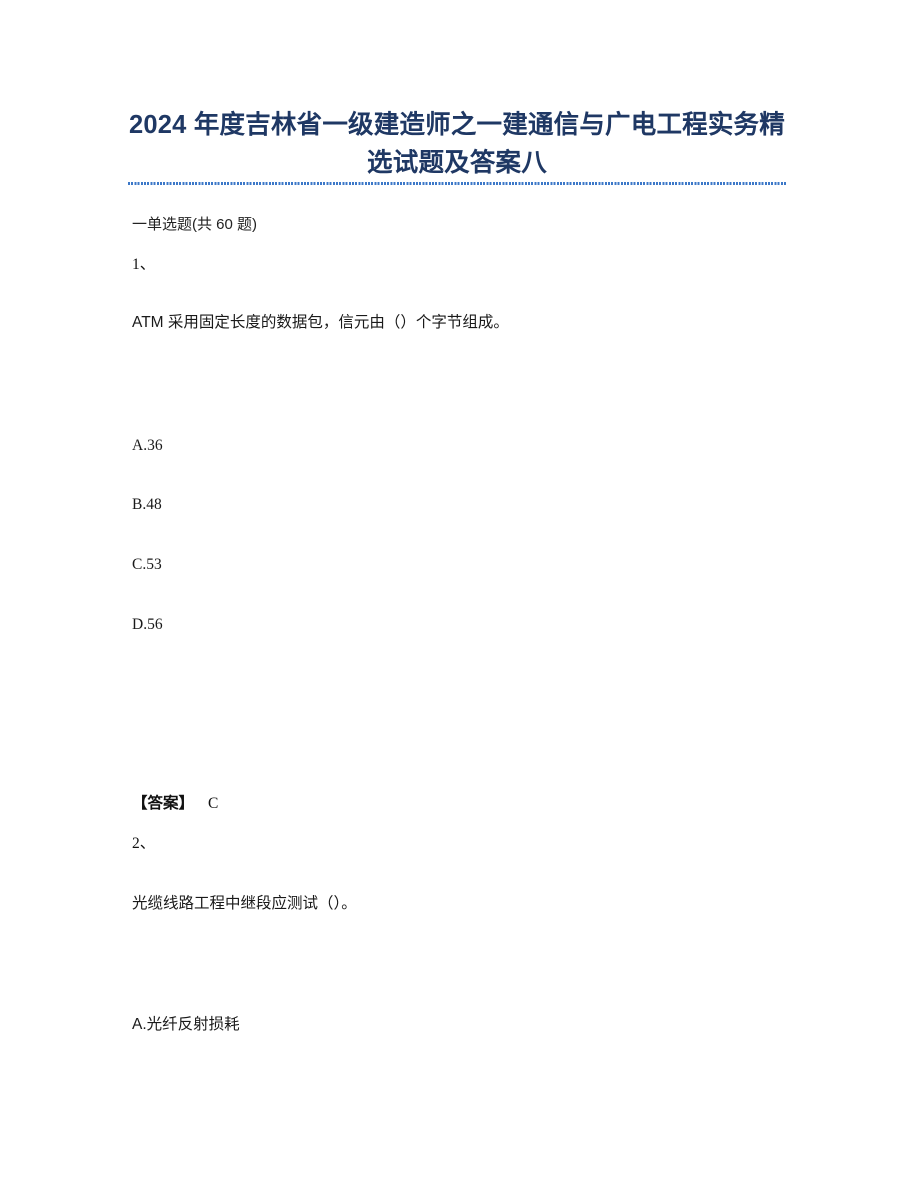 The image size is (920, 1191). What do you see at coordinates (213, 803) in the screenshot?
I see `answer-value-1: C` at bounding box center [213, 803].